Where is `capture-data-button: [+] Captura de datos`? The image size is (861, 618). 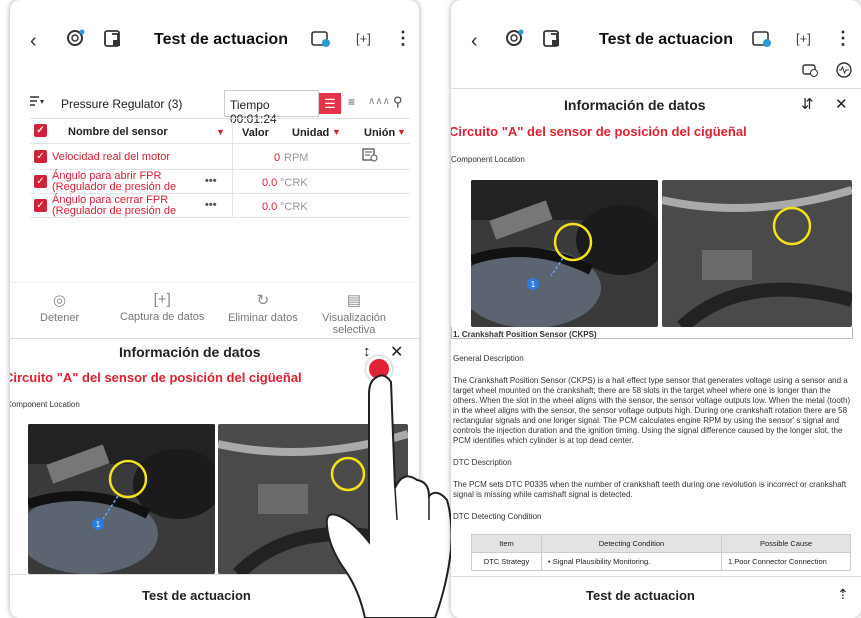 capture-data-button: [+] Captura de datos is located at coordinates (162, 307).